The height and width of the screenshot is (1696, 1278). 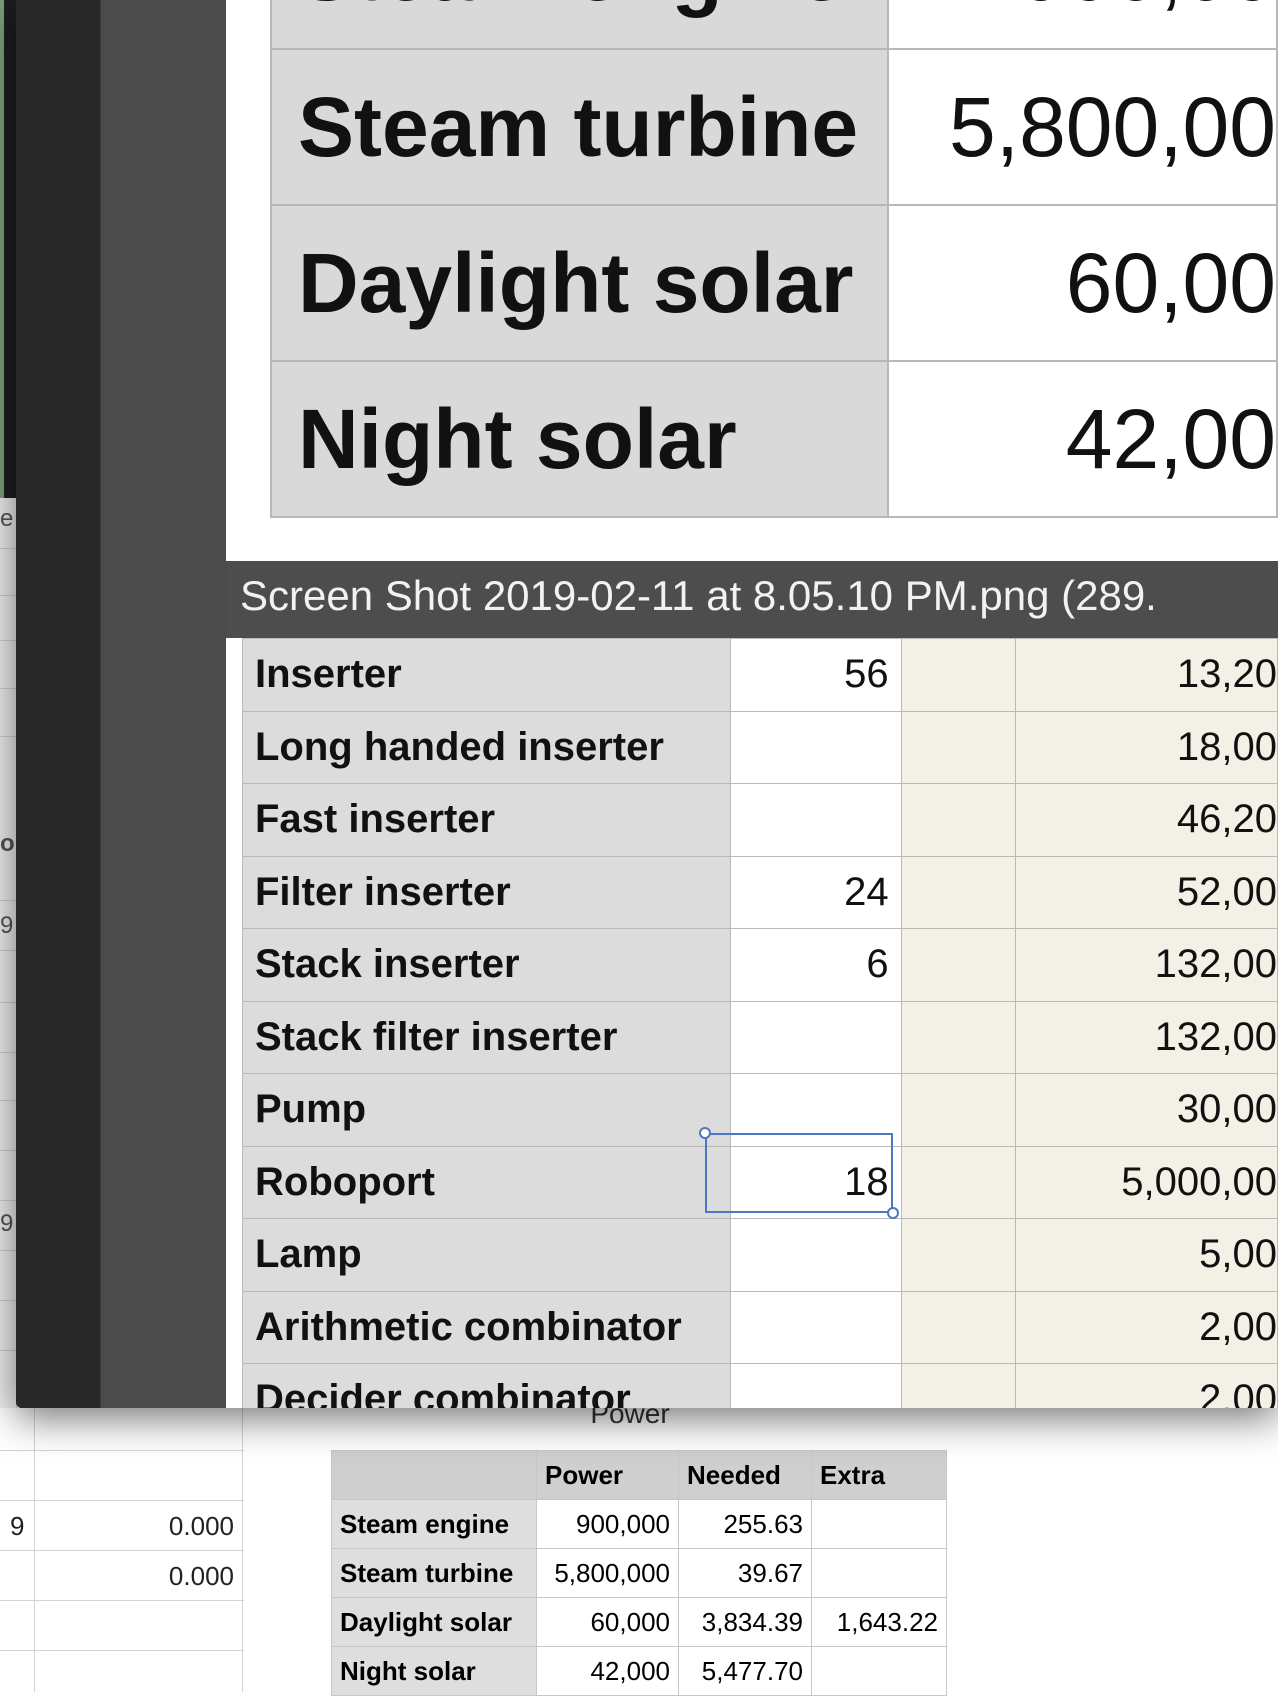 What do you see at coordinates (879, 1622) in the screenshot?
I see `cell-extra: 1,643.22` at bounding box center [879, 1622].